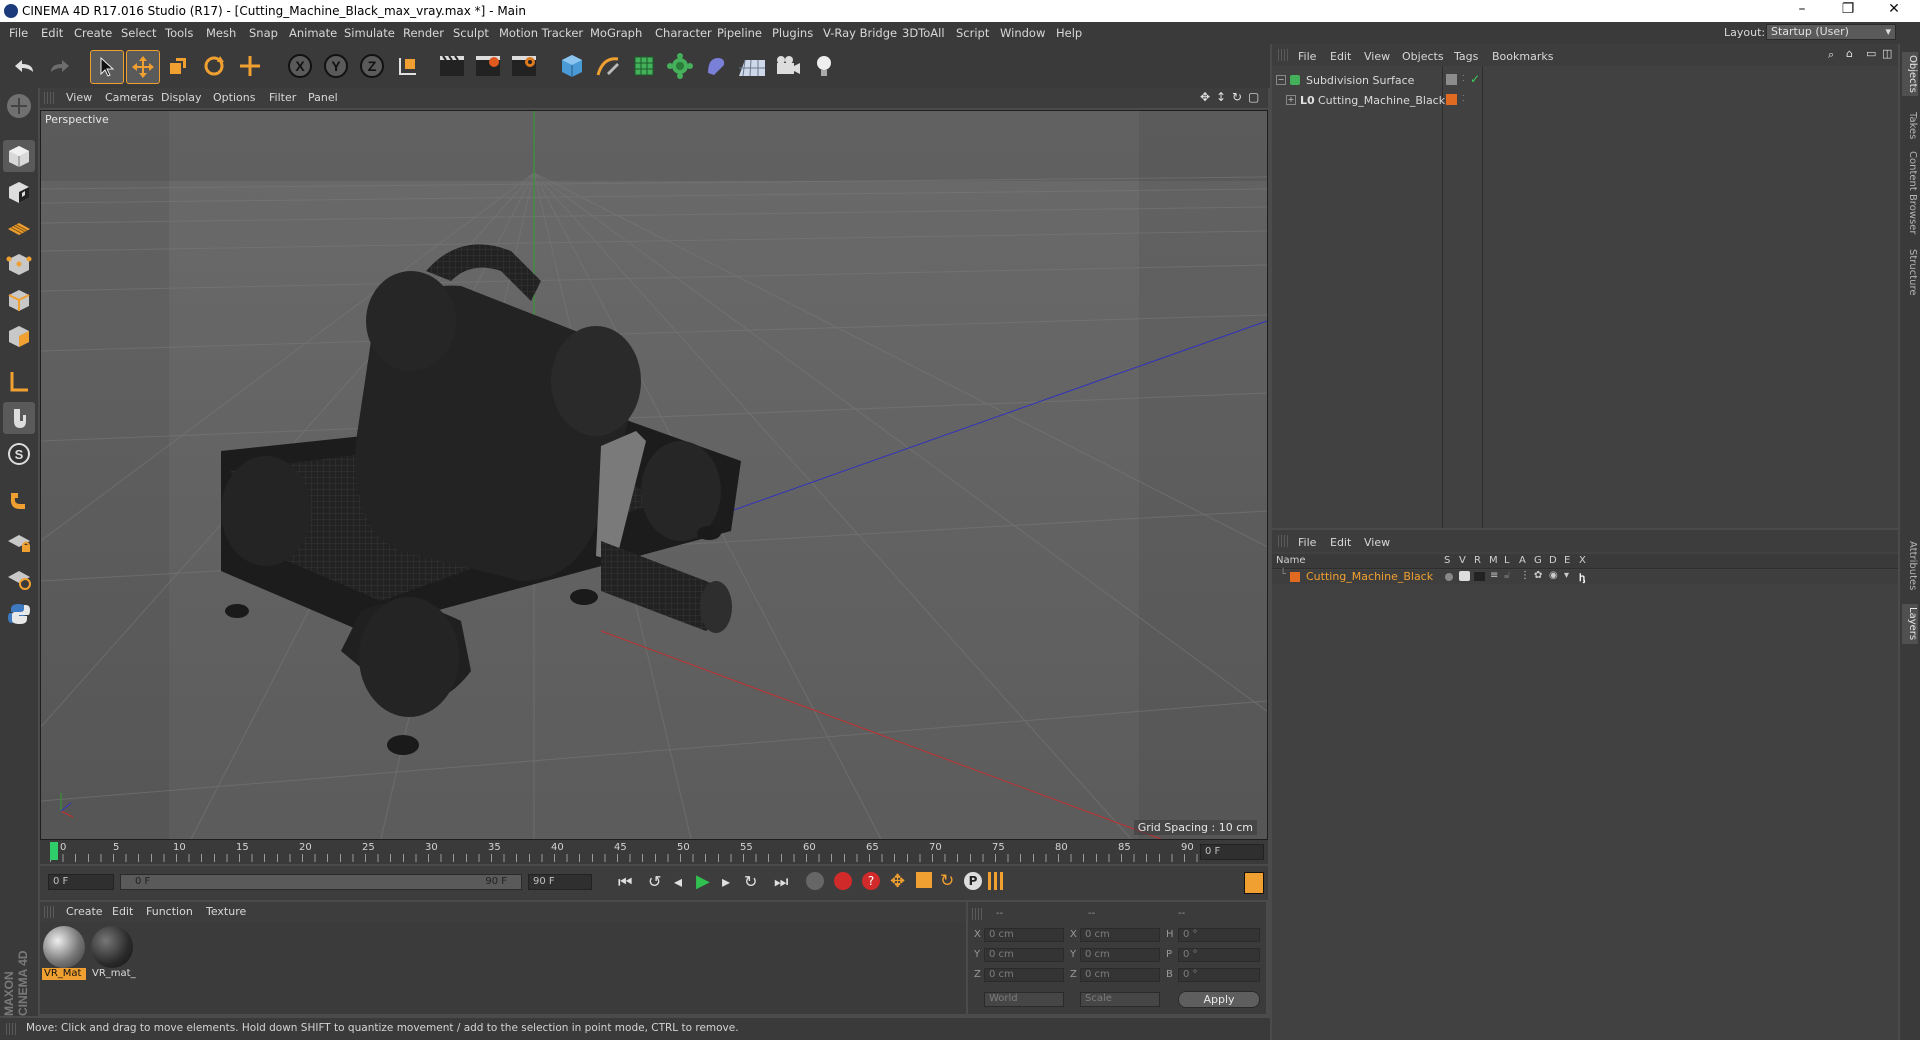  I want to click on subdivision-surface-icon, so click(644, 66).